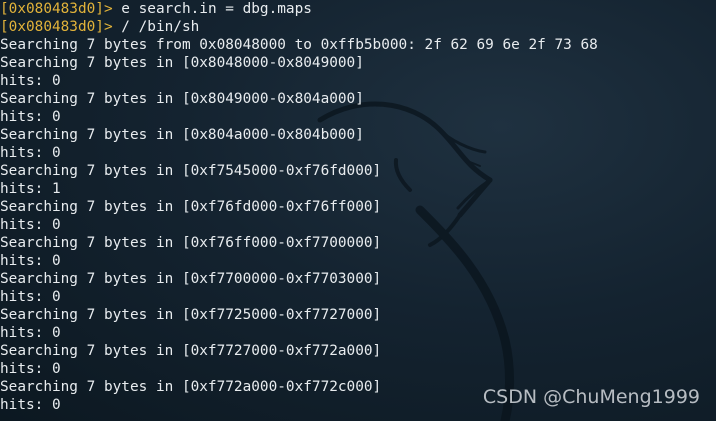 This screenshot has width=716, height=421. Describe the element at coordinates (30, 189) in the screenshot. I see `hits-line: hits: 1` at that location.